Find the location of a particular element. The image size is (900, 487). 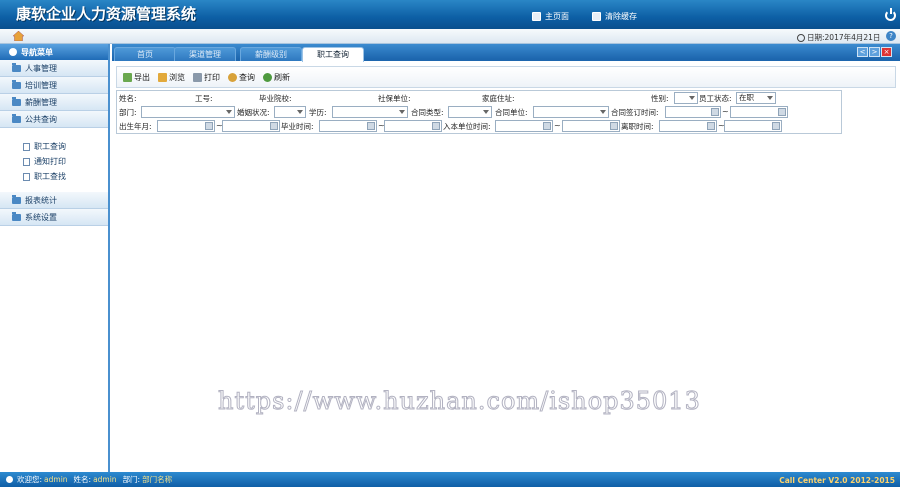

dept-label: 部门: is located at coordinates (128, 112).